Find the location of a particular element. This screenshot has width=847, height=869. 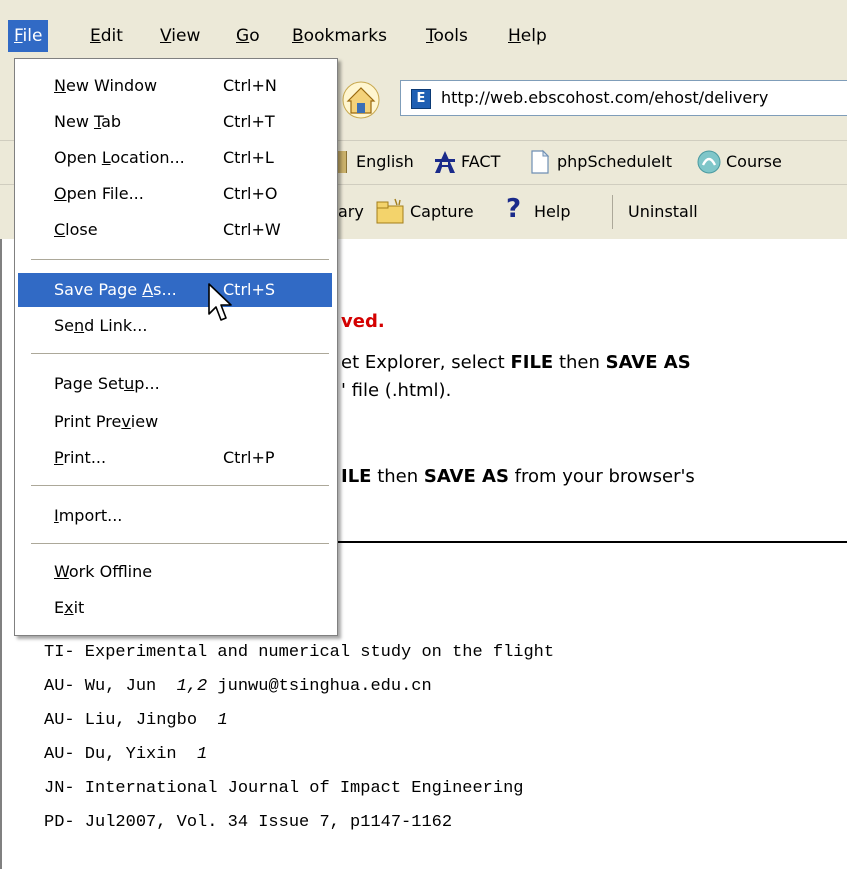

menu-item-save-page-as: Save Page As... Ctrl+S is located at coordinates (175, 290).